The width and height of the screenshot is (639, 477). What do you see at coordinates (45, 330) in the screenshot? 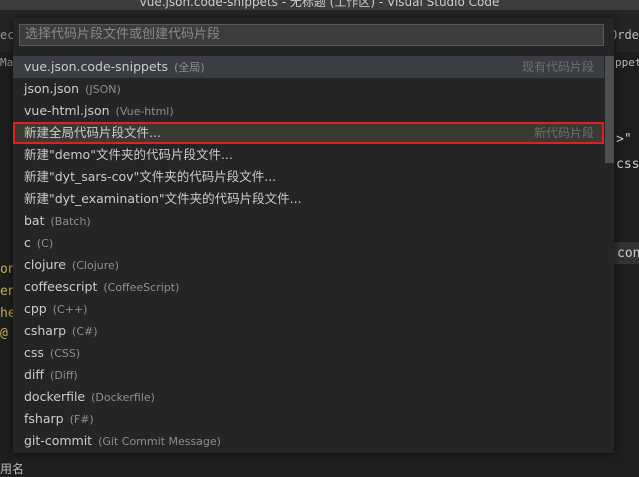
I see `item-label: csharp` at bounding box center [45, 330].